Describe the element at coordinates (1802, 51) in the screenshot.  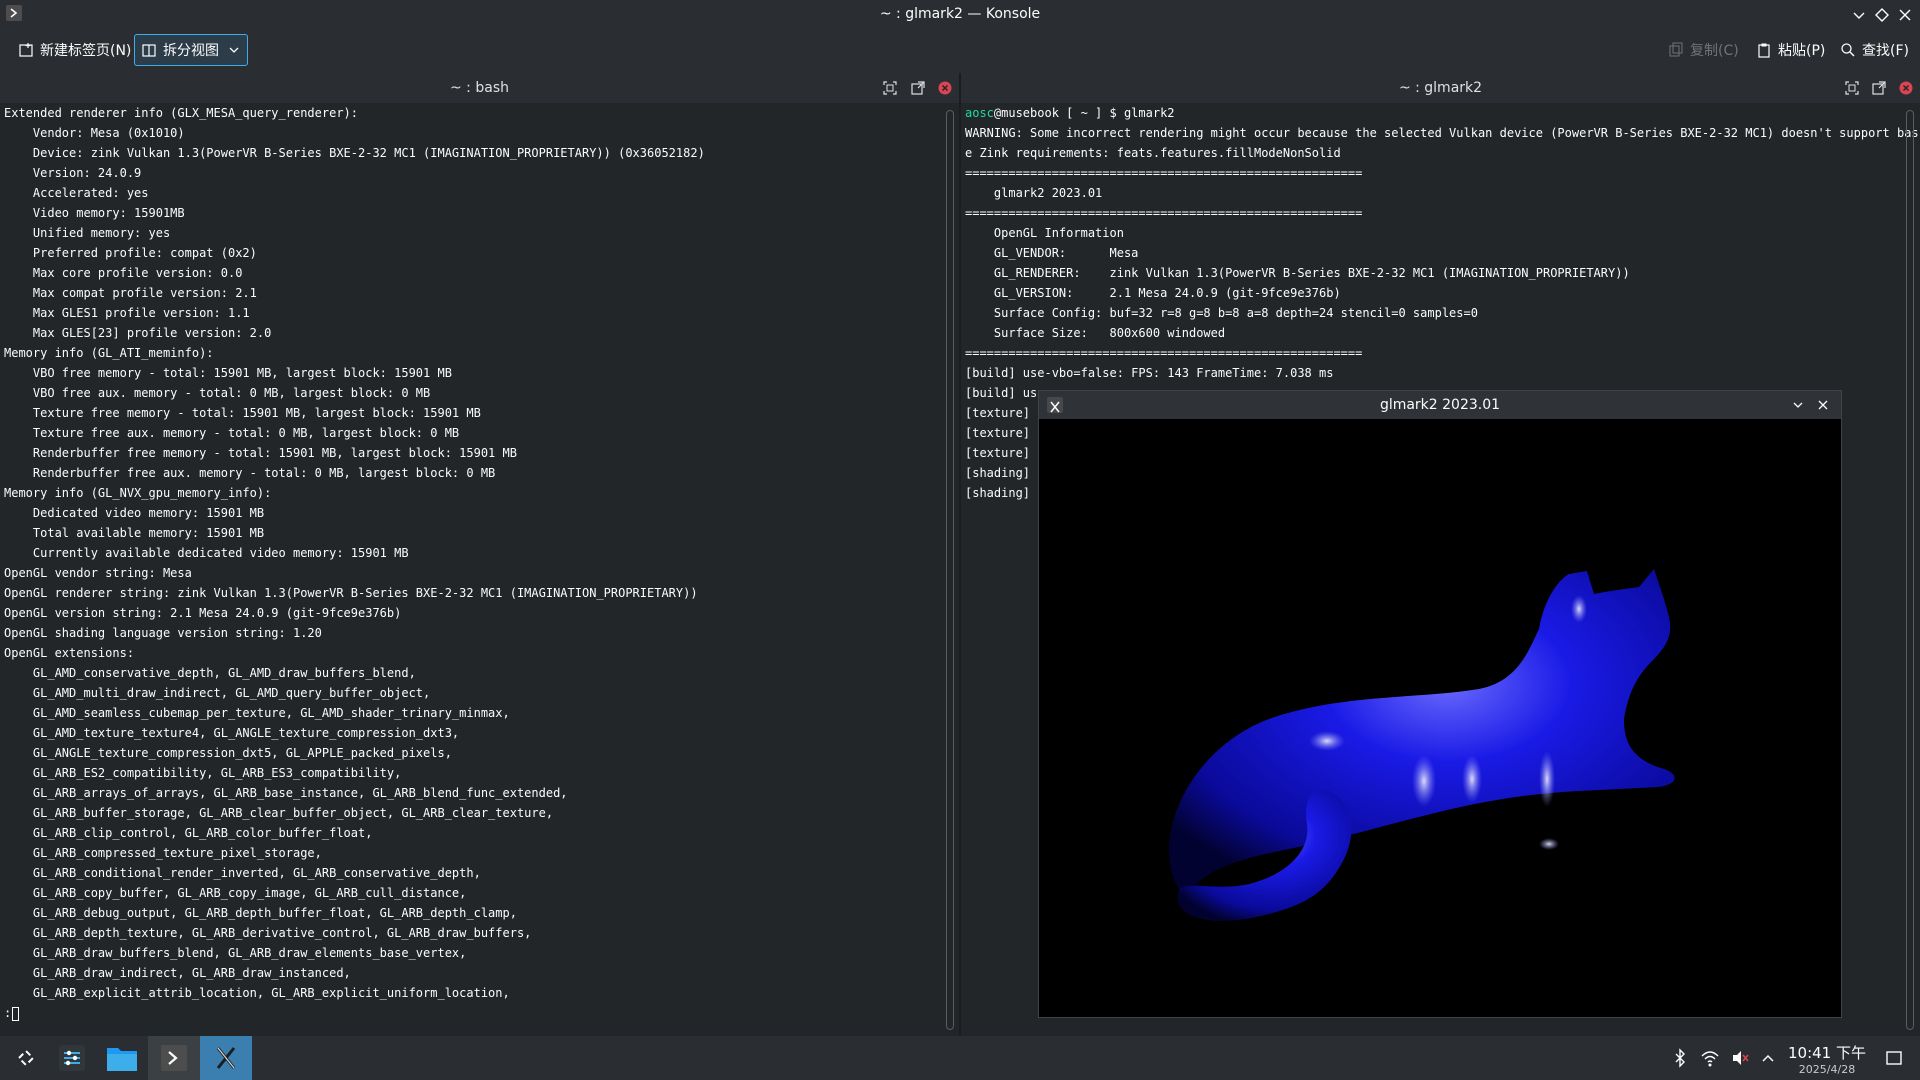
I see `paste-label: 粘贴(P)` at that location.